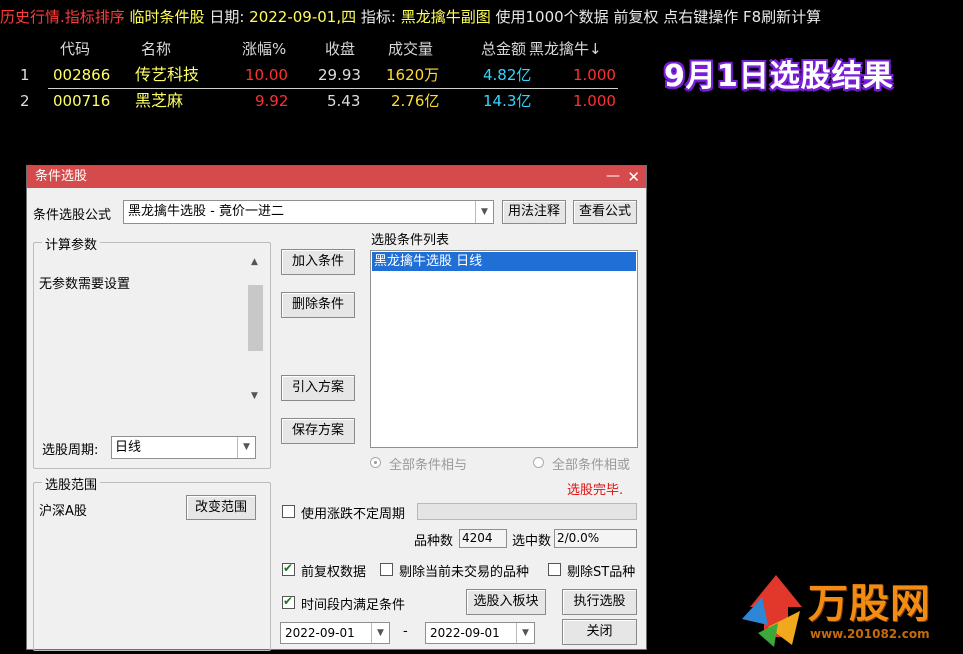 The height and width of the screenshot is (654, 963). What do you see at coordinates (156, 49) in the screenshot?
I see `header-name: 名称` at bounding box center [156, 49].